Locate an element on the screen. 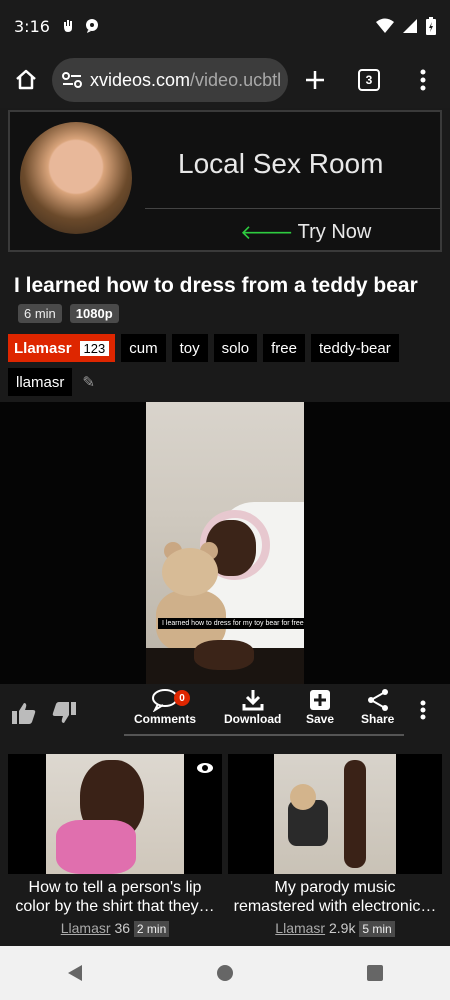 Image resolution: width=450 pixels, height=1000 pixels. related-meta-2: Llamasr 2.9k 5 min is located at coordinates (335, 928).